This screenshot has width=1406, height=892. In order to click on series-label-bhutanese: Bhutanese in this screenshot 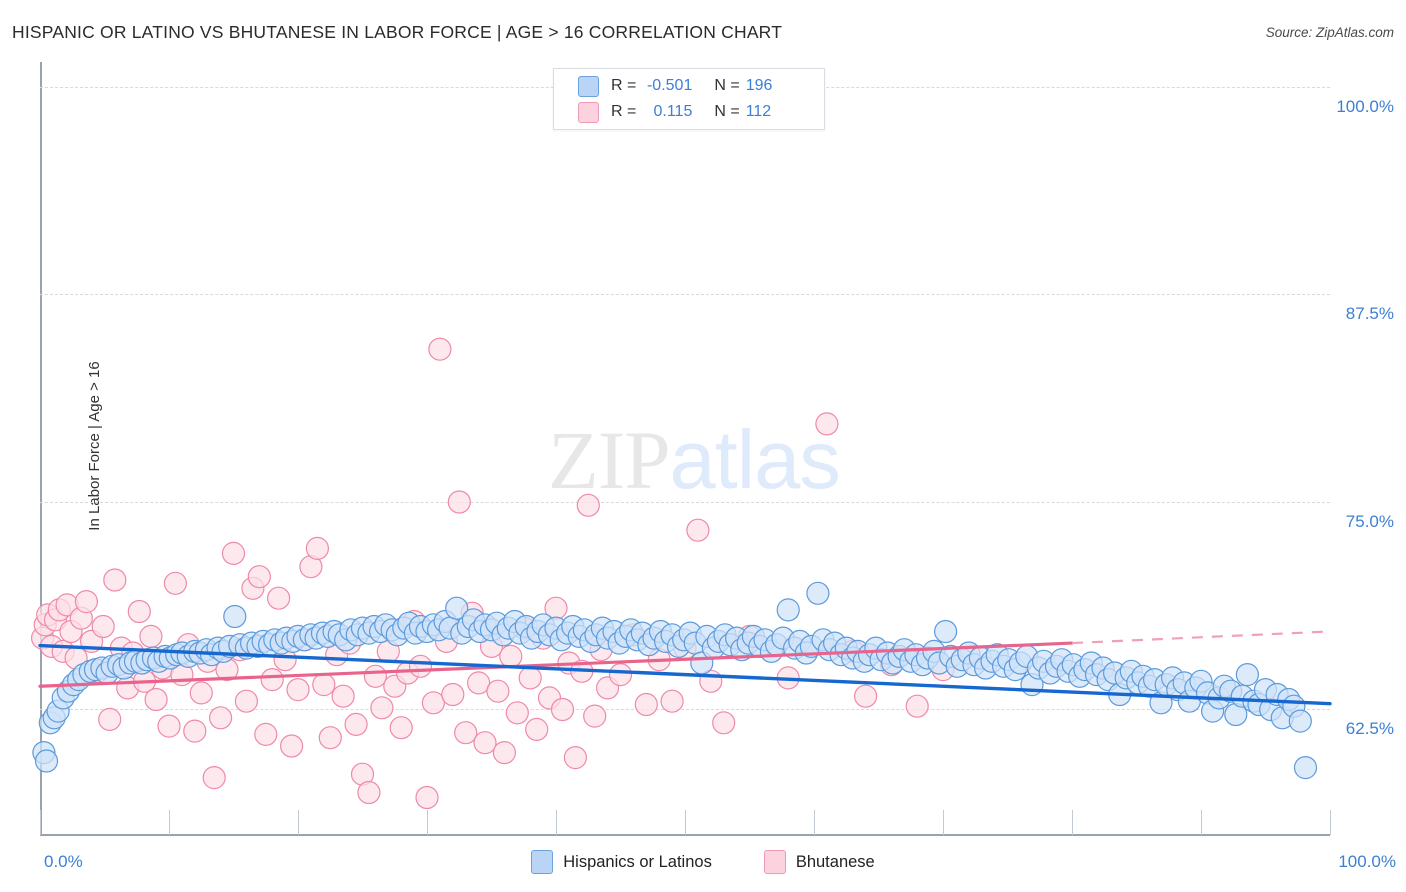, I will do `click(835, 861)`.